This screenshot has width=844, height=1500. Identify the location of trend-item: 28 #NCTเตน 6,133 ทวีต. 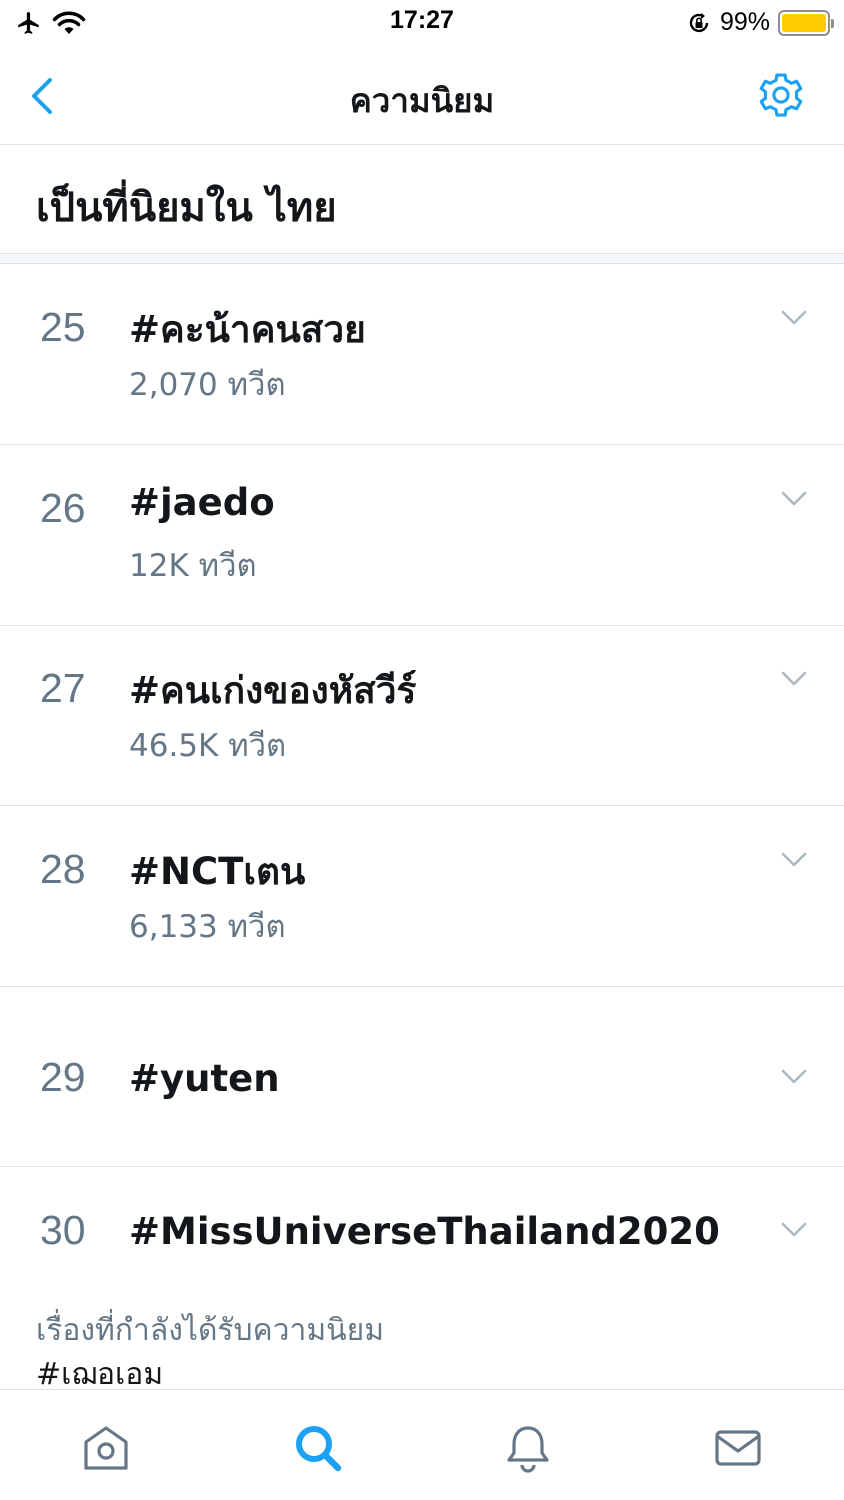
(422, 896).